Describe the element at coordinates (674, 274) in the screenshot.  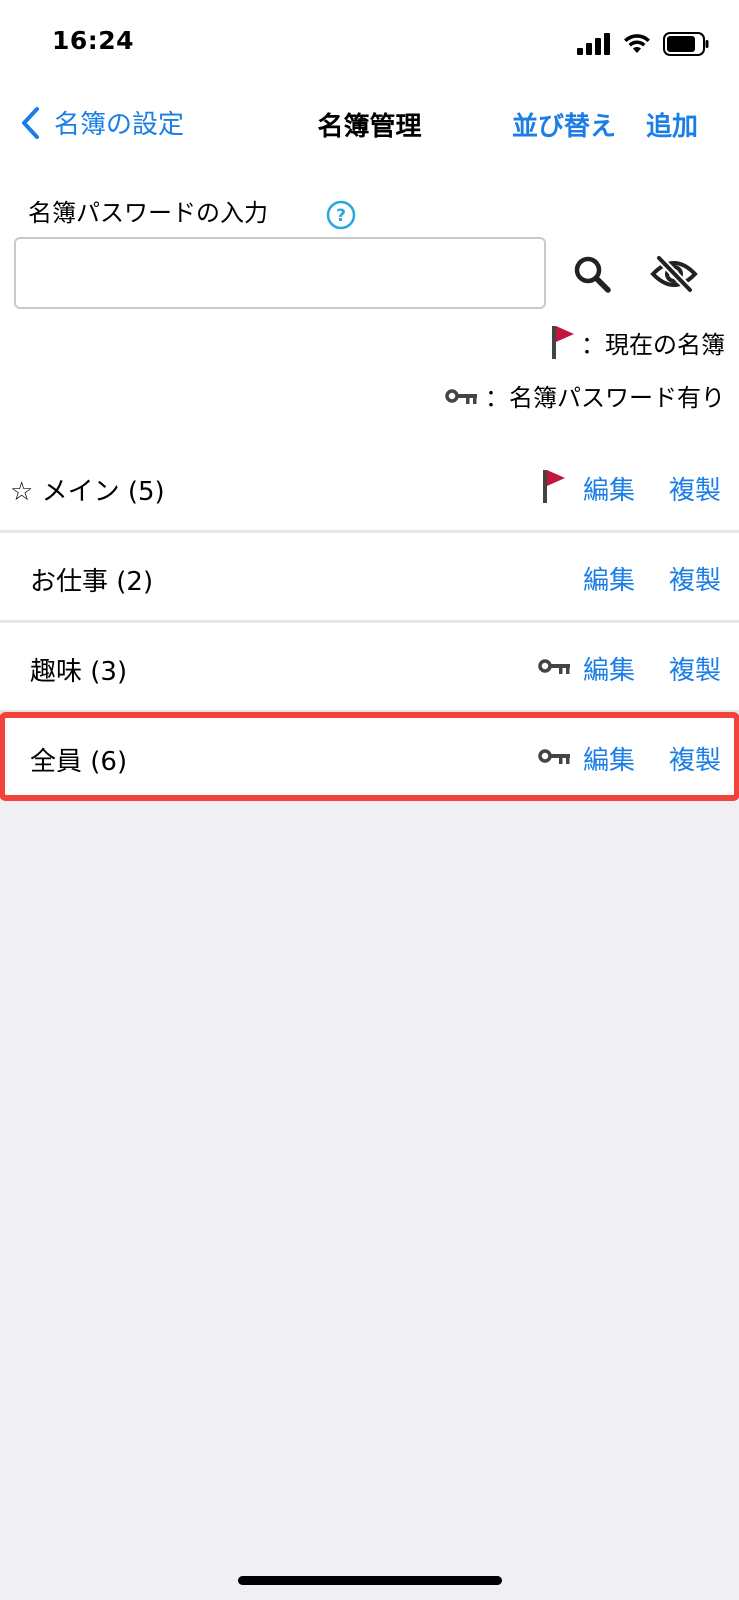
I see `visibility-off-icon` at that location.